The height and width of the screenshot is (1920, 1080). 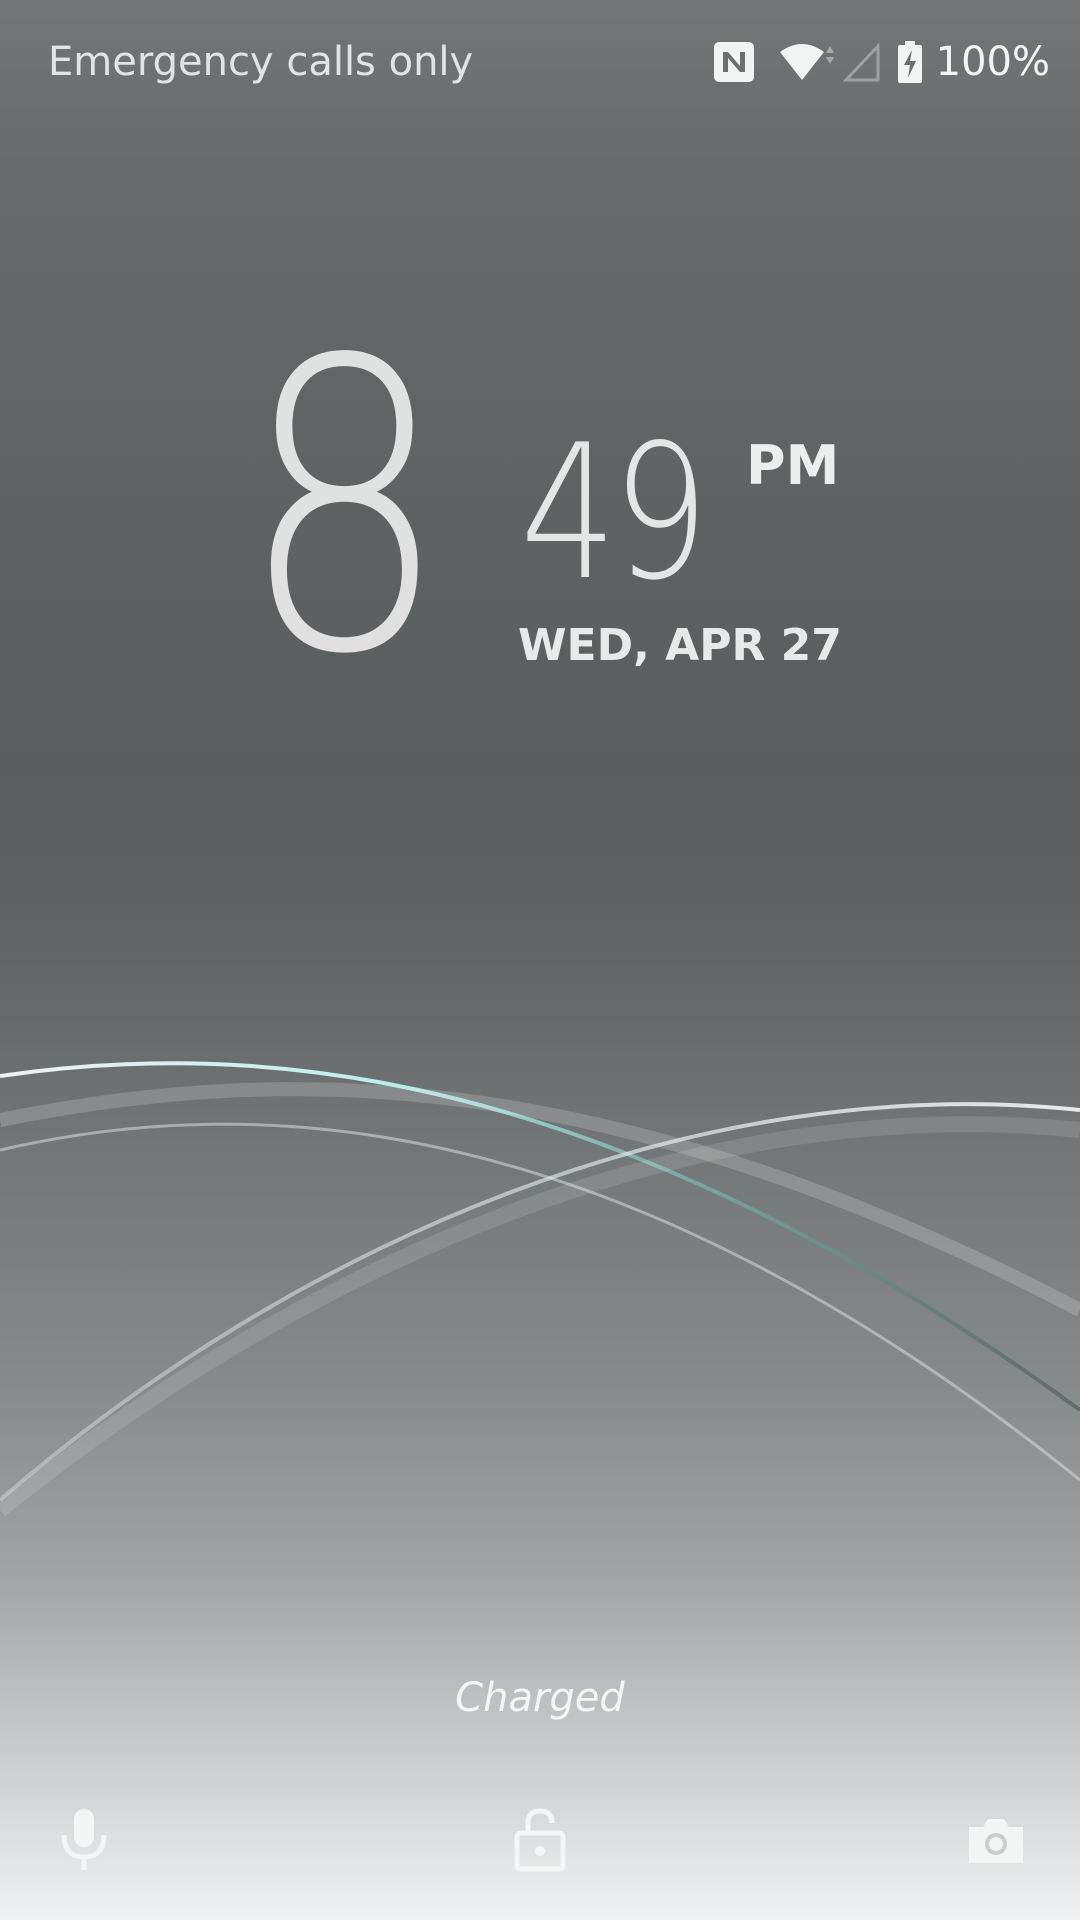 What do you see at coordinates (614, 512) in the screenshot?
I see `clock-minute: 49` at bounding box center [614, 512].